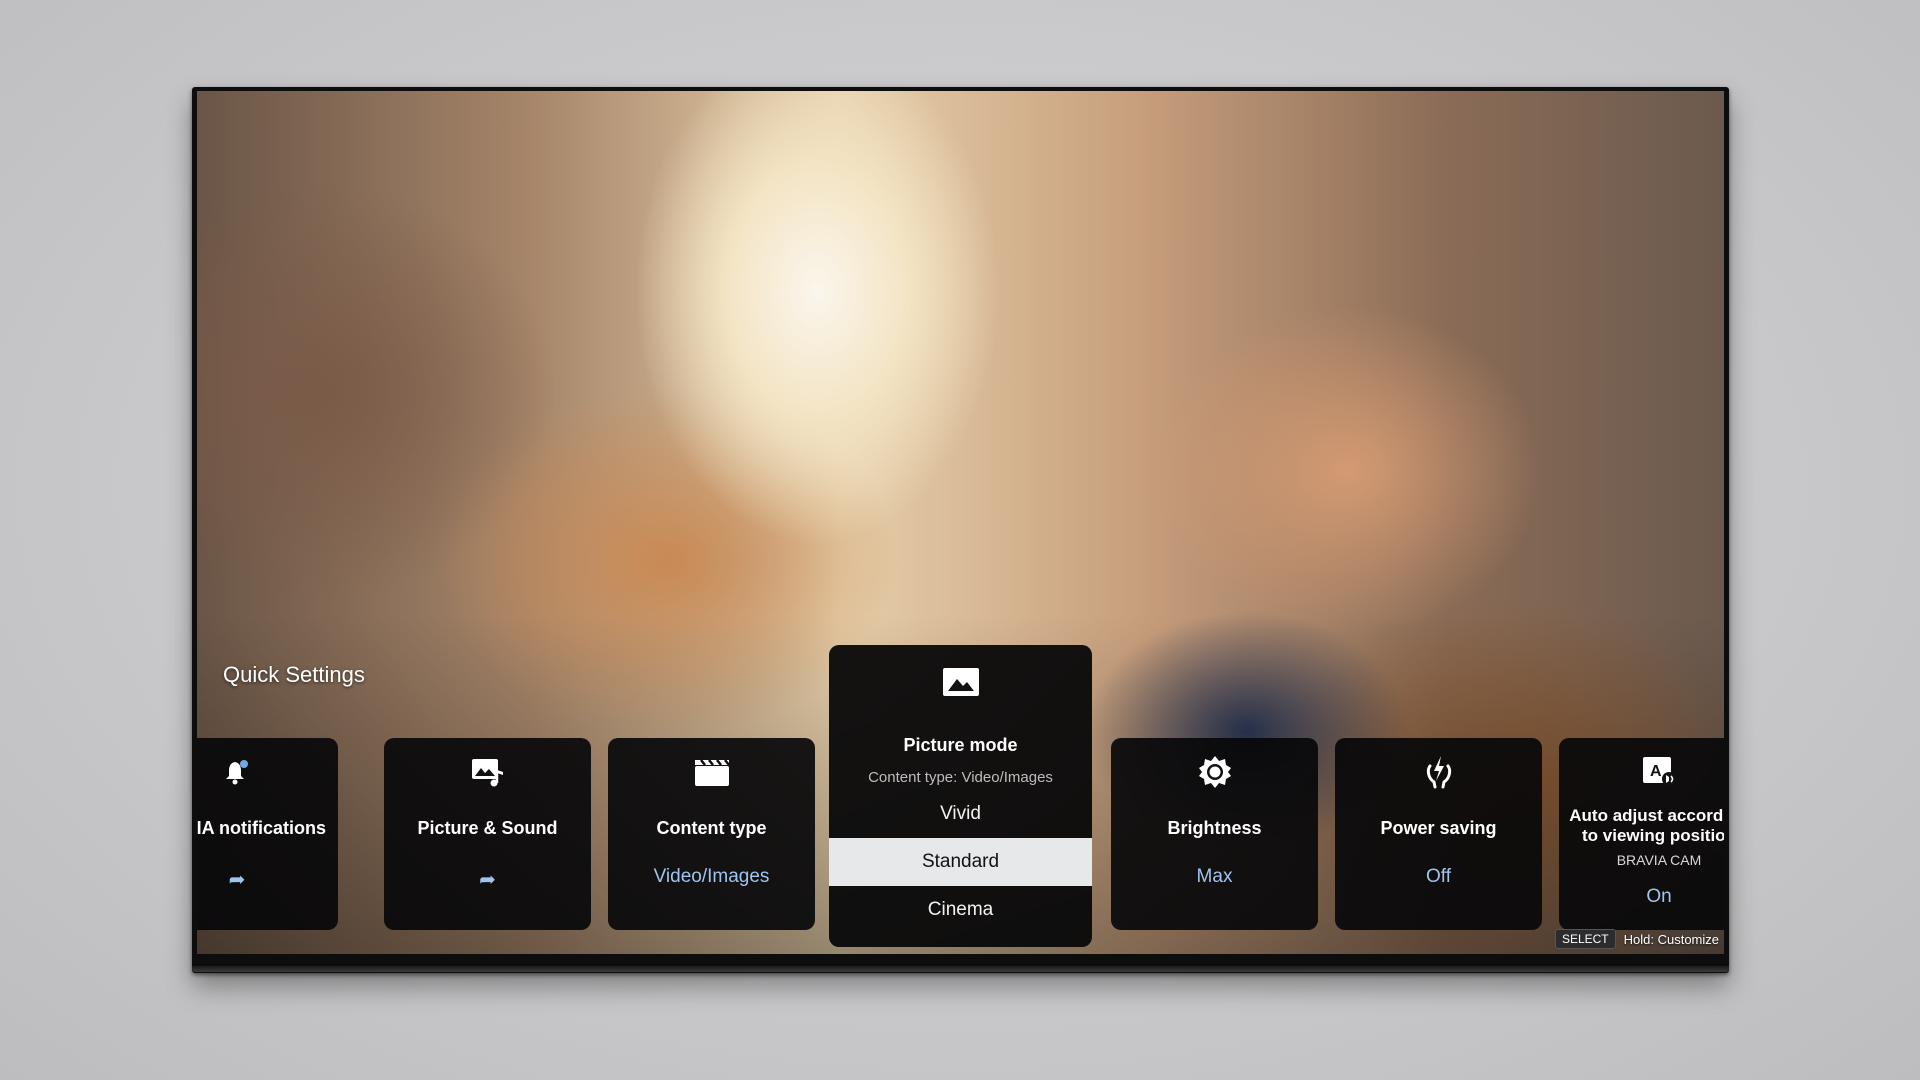 The height and width of the screenshot is (1080, 1920). What do you see at coordinates (1214, 828) in the screenshot?
I see `card-title: Brightness` at bounding box center [1214, 828].